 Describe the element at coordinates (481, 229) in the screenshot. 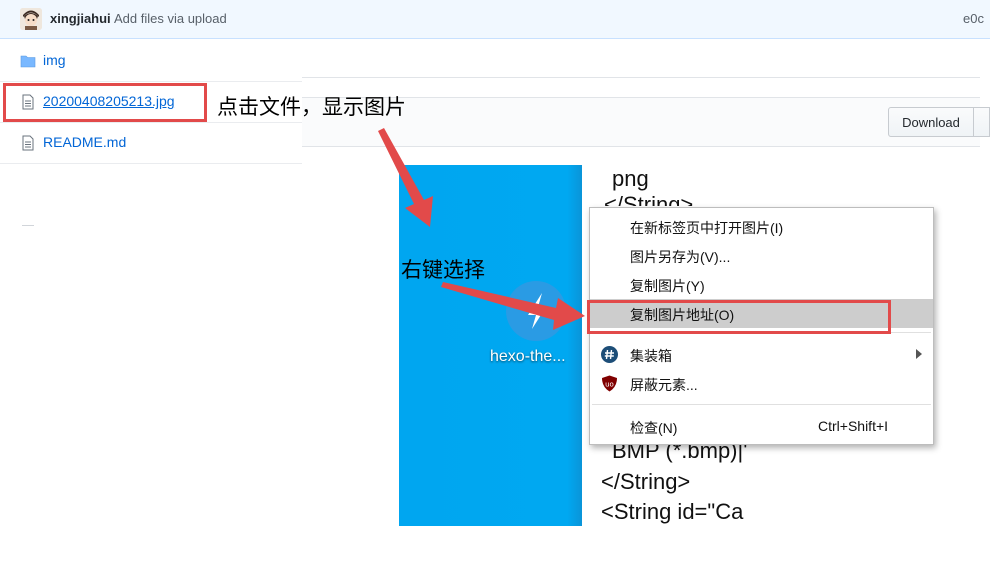

I see `annotation-arrows` at that location.